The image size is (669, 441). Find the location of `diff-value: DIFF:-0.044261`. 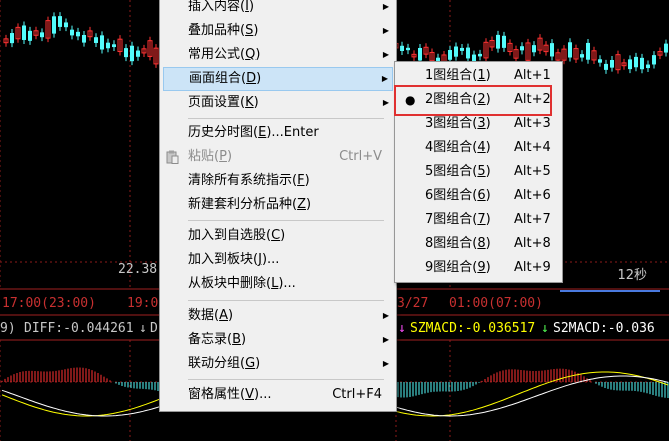

diff-value: DIFF:-0.044261 is located at coordinates (79, 328).